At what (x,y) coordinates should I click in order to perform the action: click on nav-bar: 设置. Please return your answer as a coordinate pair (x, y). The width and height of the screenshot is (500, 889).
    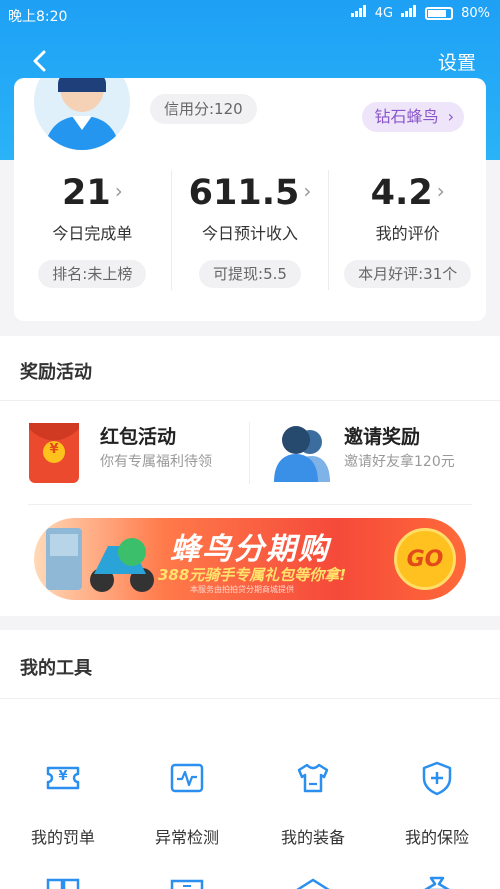
    Looking at the image, I should click on (250, 61).